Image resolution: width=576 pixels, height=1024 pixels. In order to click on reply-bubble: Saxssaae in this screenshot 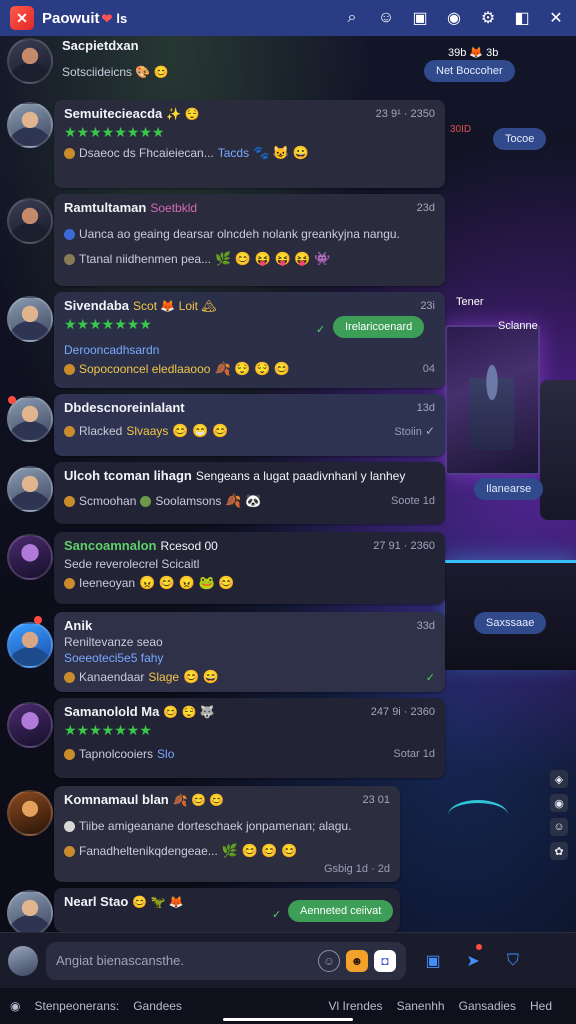, I will do `click(510, 623)`.